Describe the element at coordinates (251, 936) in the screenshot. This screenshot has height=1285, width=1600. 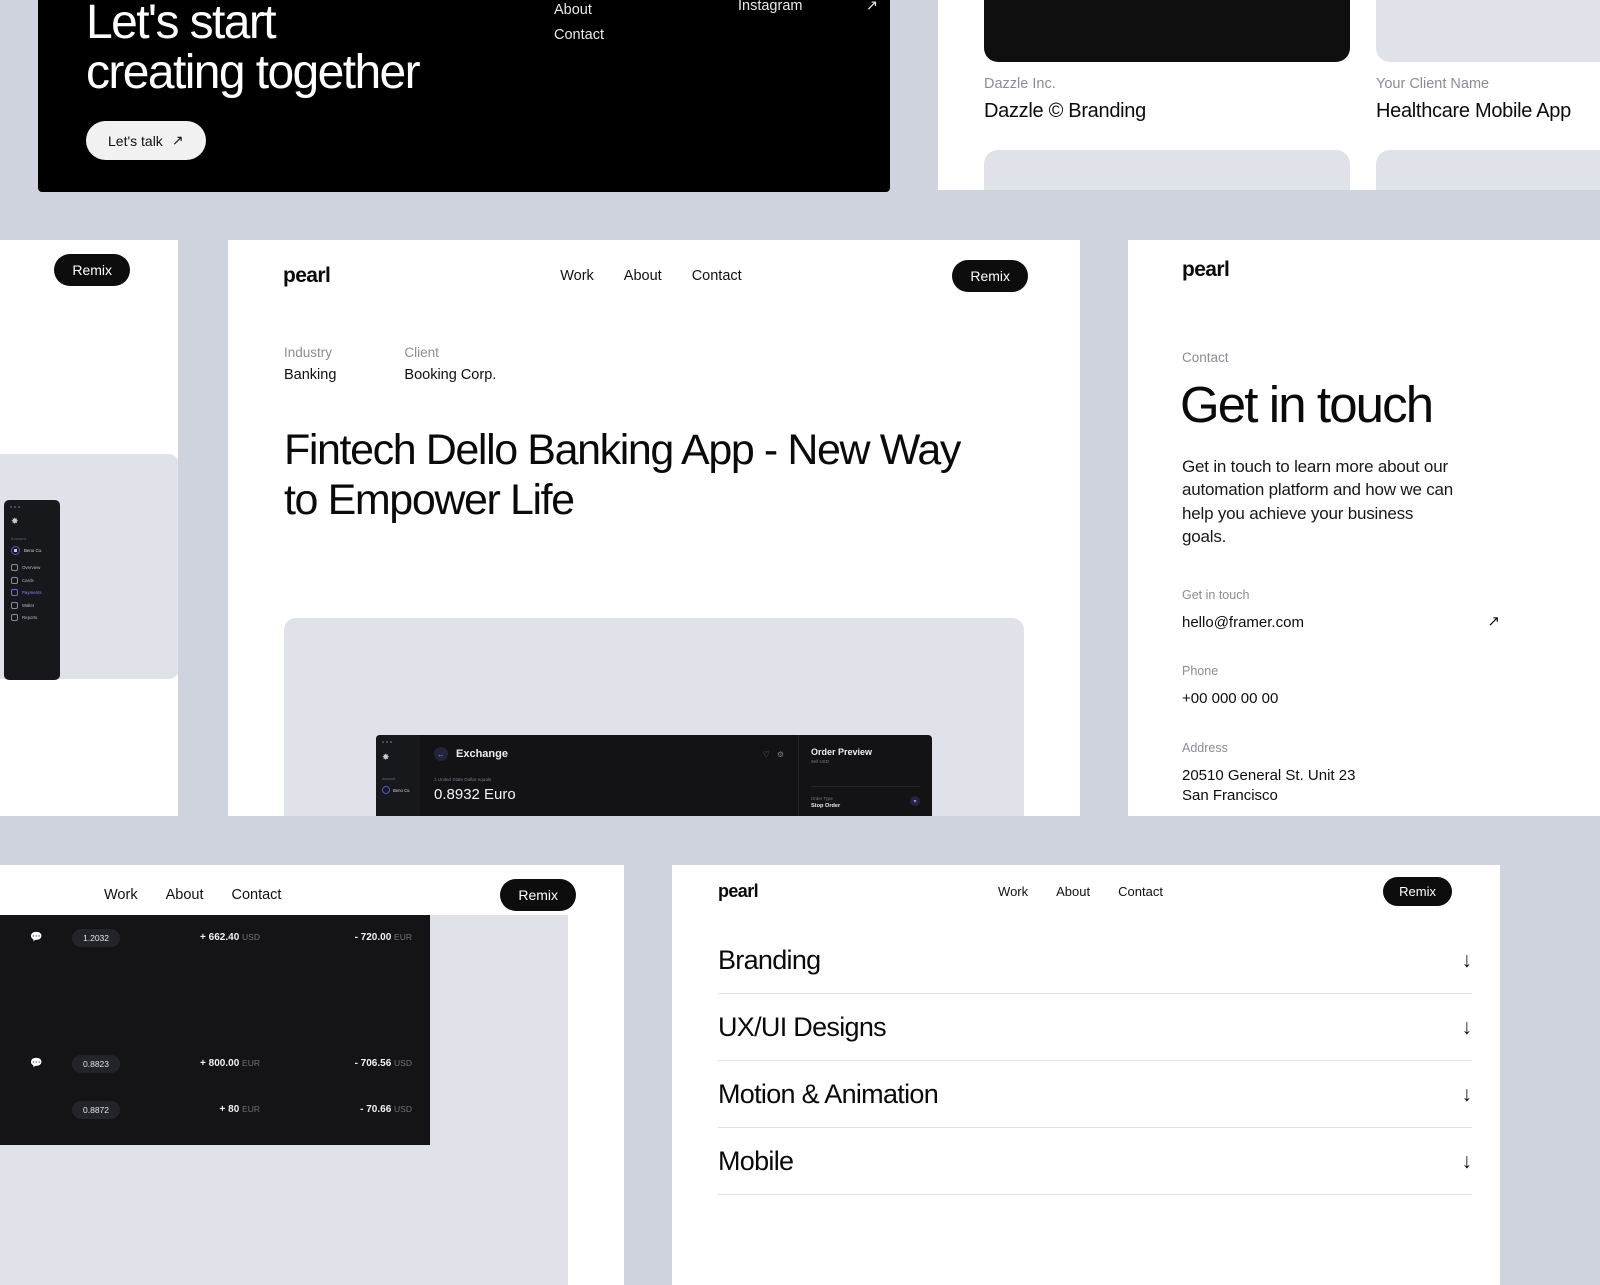
I see `transaction-in-currency: USD` at that location.